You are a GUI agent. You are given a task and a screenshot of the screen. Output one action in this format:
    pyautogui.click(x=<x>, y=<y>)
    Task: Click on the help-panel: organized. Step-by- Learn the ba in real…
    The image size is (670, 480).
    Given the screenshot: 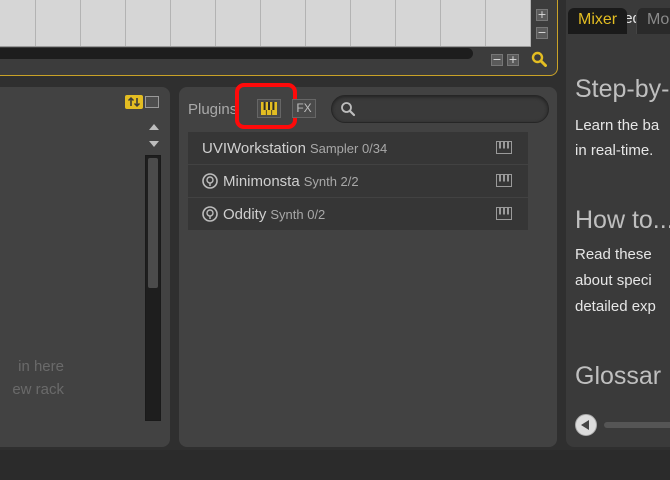 What is the action you would take?
    pyautogui.click(x=618, y=223)
    